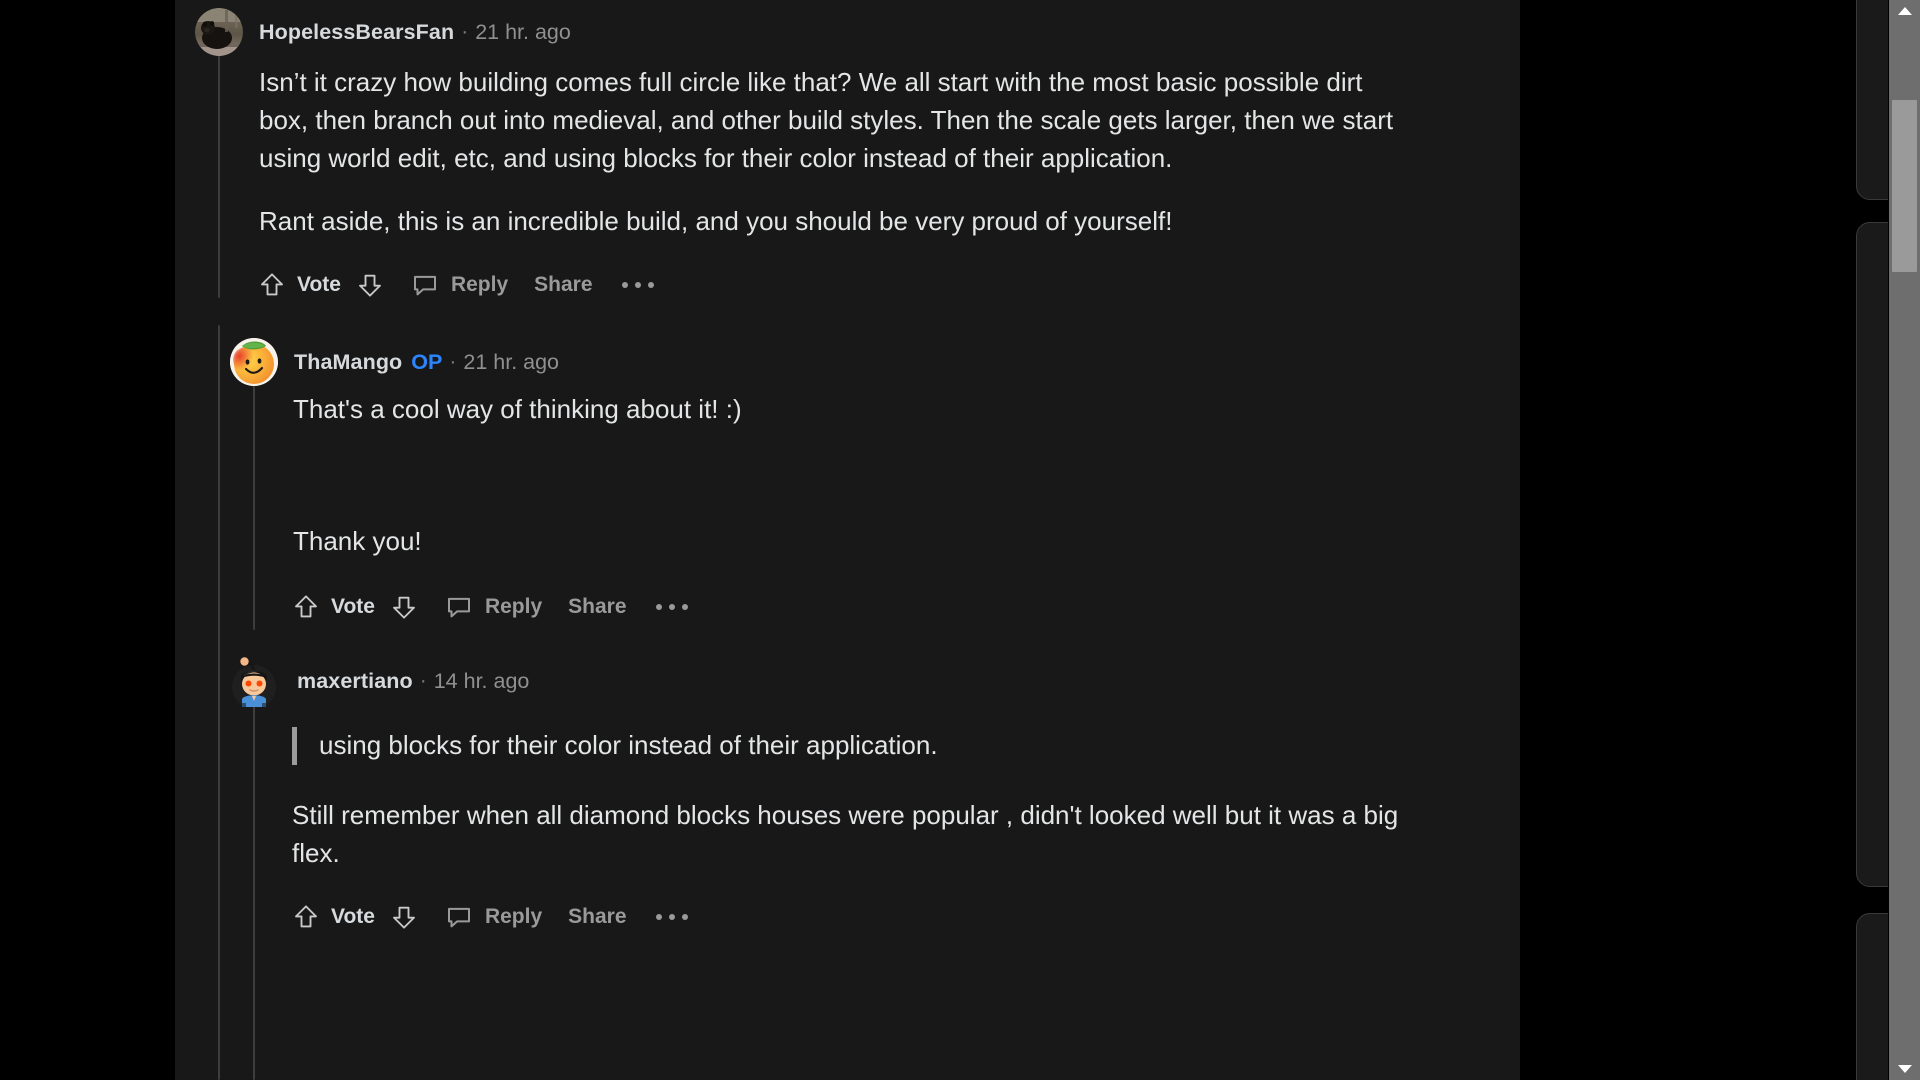 The image size is (1920, 1080). Describe the element at coordinates (357, 540) in the screenshot. I see `comment-paragraph: Thank you!` at that location.